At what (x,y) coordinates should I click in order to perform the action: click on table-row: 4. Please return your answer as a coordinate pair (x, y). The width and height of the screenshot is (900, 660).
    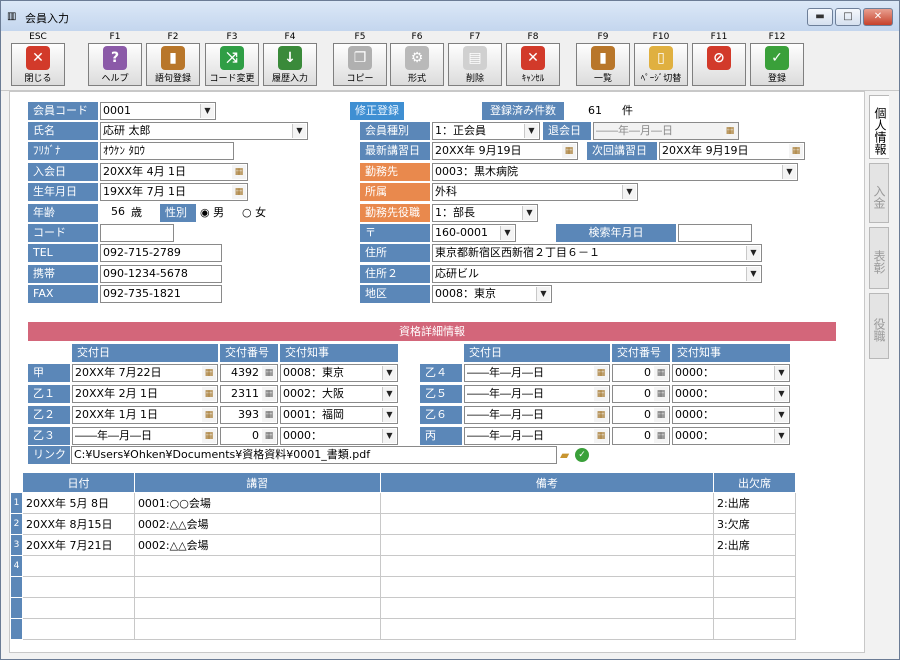
    Looking at the image, I should click on (403, 566).